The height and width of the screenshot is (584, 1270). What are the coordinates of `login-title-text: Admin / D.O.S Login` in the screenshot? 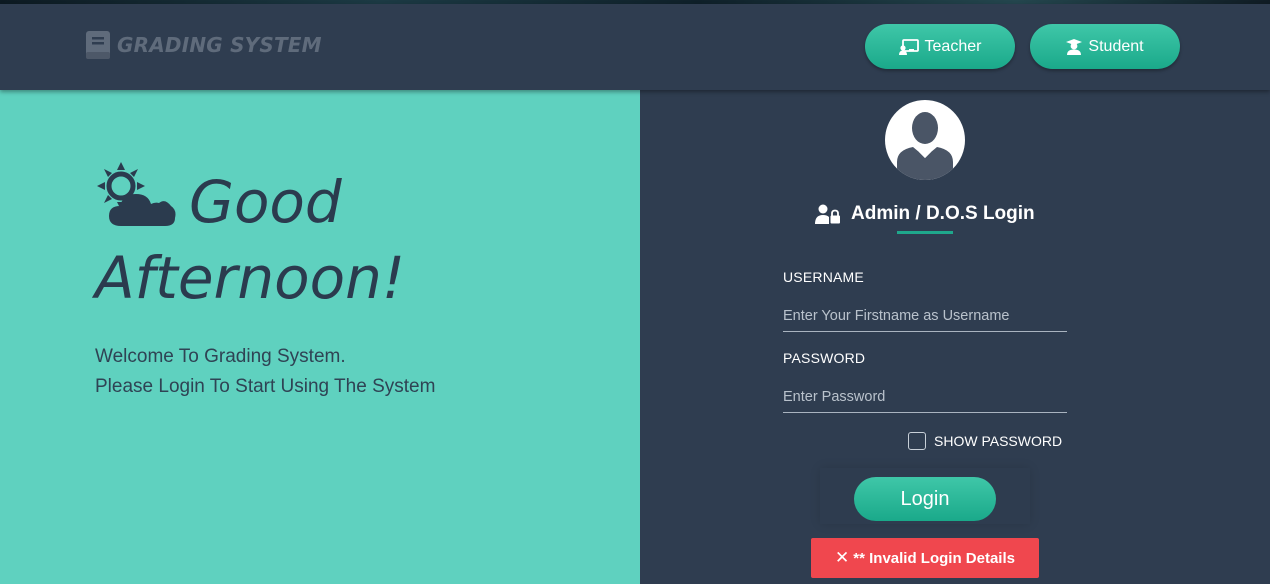 It's located at (943, 213).